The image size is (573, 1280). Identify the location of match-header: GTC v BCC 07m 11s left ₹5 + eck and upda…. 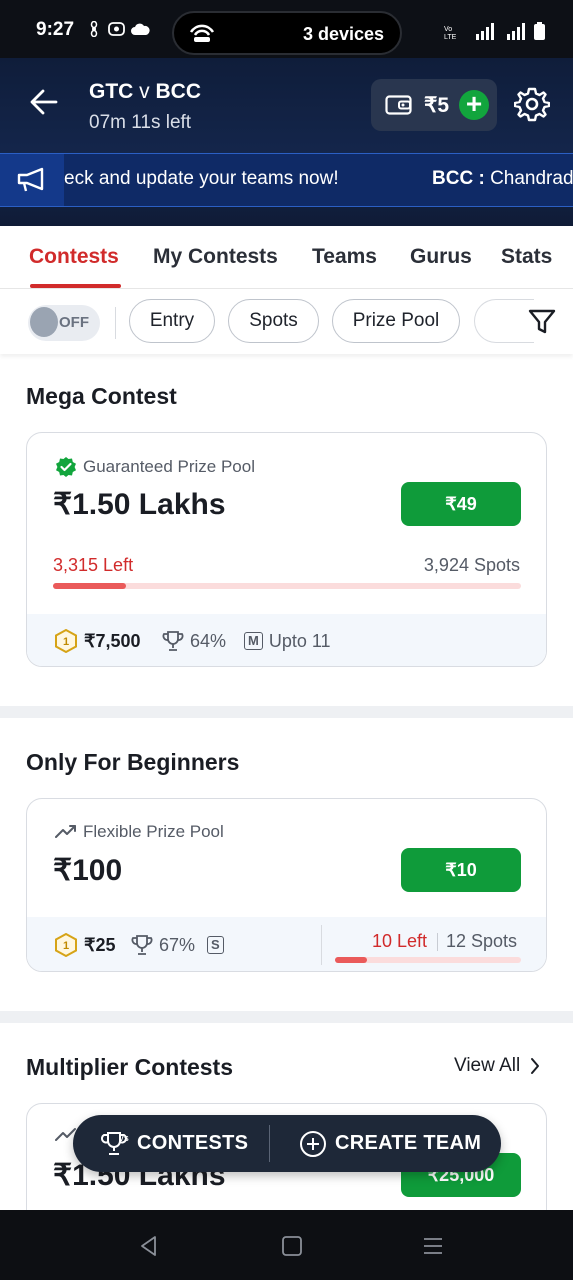
(286, 142).